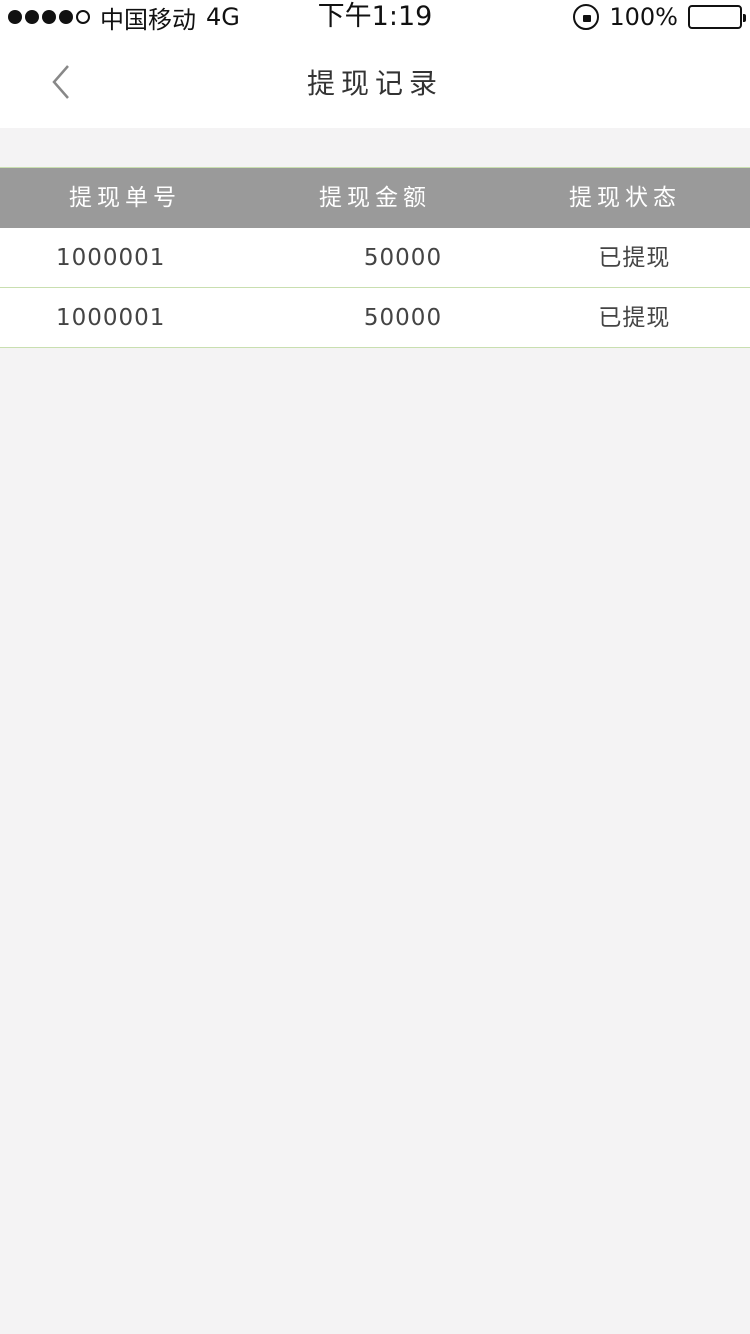 The height and width of the screenshot is (1334, 750). I want to click on status-right: 100%, so click(659, 17).